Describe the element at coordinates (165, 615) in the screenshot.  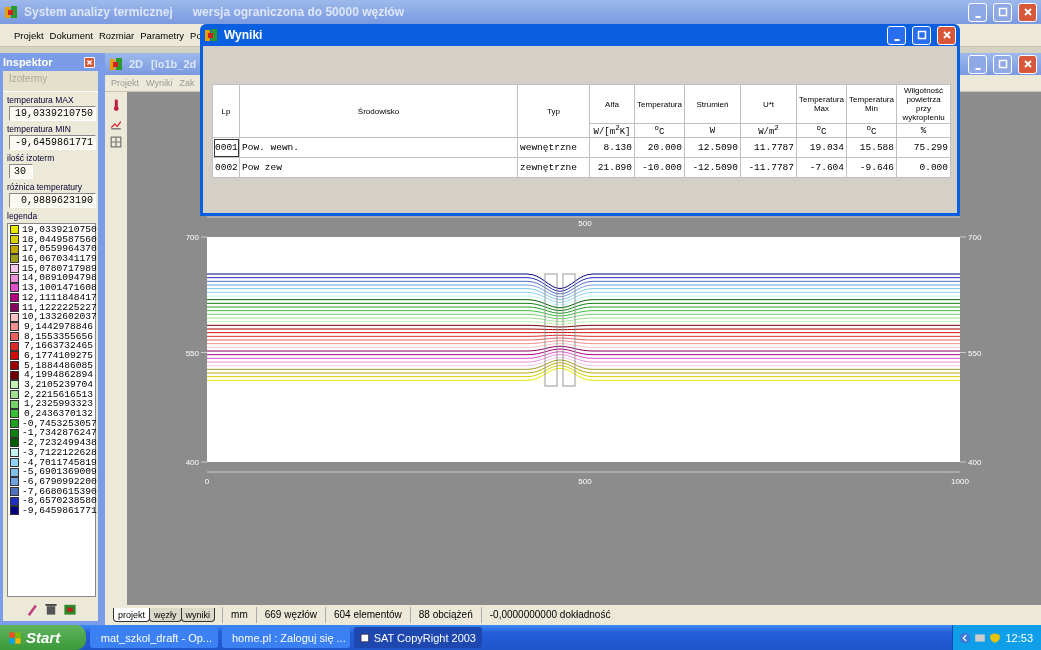
I see `sheet-tab: węzły` at that location.